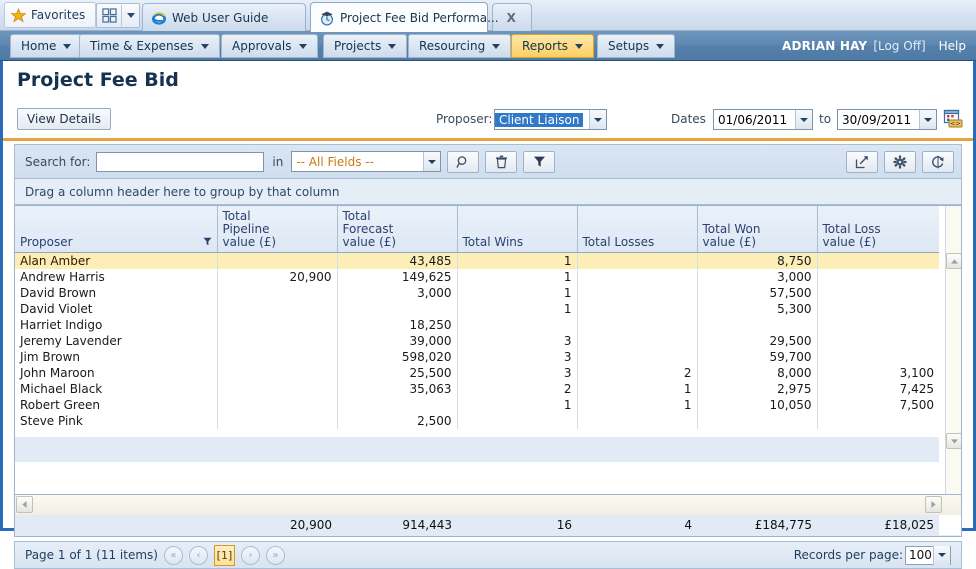 This screenshot has width=976, height=569. What do you see at coordinates (116, 229) in the screenshot?
I see `column-header-proposer: Proposer` at bounding box center [116, 229].